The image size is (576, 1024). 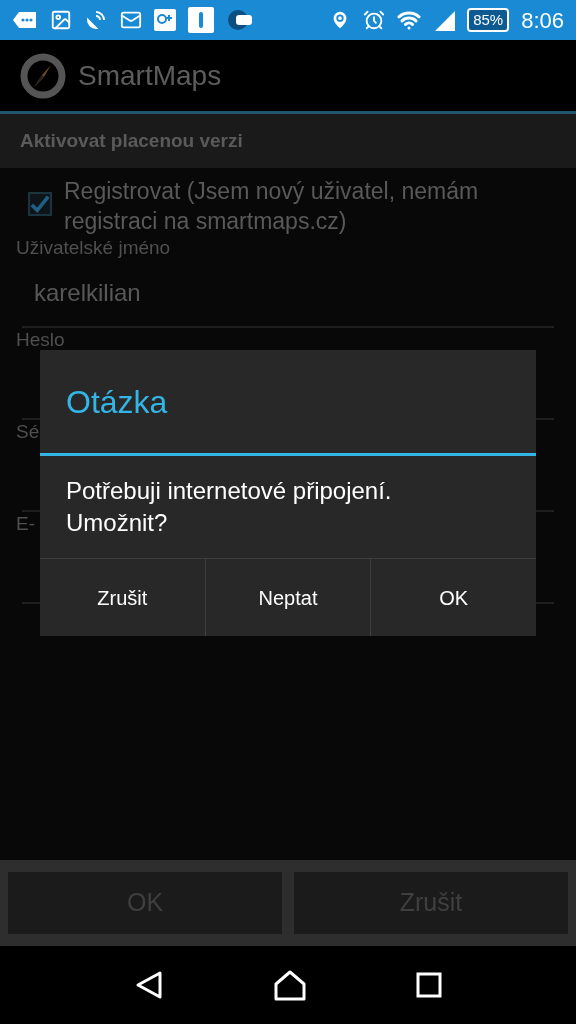 I want to click on home-icon, so click(x=290, y=985).